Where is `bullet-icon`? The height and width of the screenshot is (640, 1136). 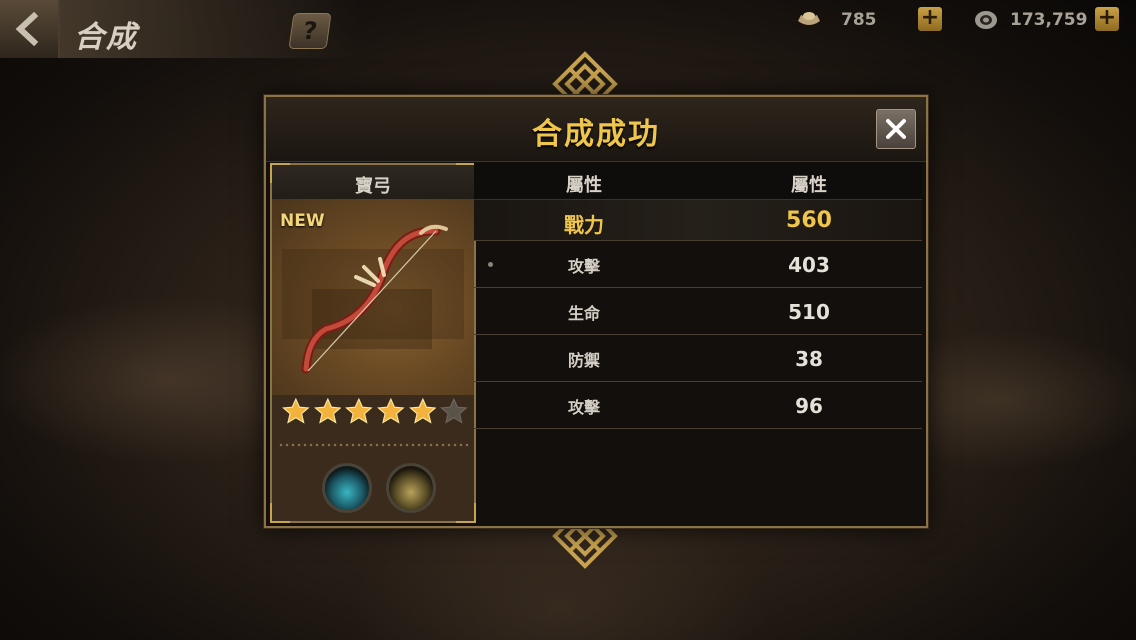
bullet-icon is located at coordinates (490, 264).